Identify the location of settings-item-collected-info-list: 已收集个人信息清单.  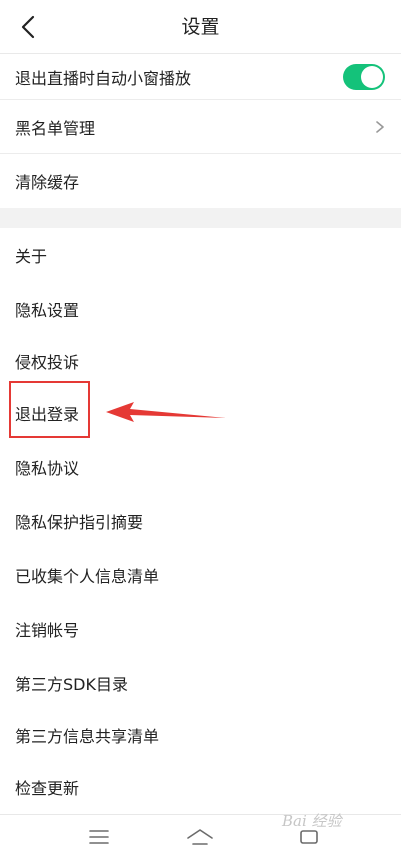
(200, 575).